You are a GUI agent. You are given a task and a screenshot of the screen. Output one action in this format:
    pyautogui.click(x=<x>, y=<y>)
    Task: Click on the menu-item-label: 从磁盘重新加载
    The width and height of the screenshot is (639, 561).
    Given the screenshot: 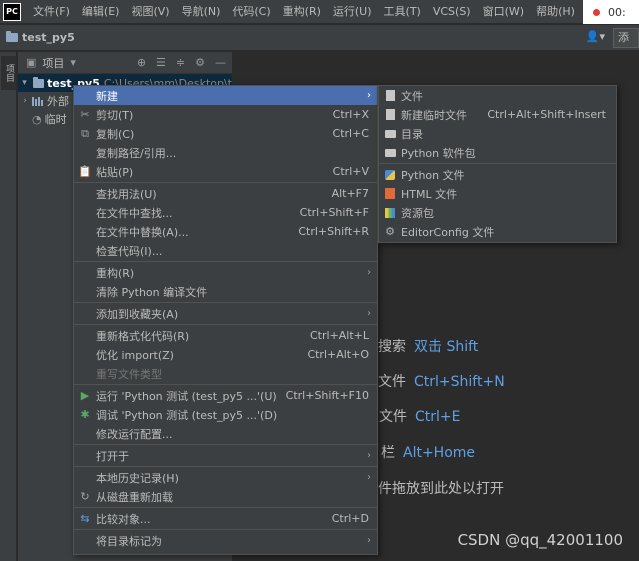 What is the action you would take?
    pyautogui.click(x=134, y=497)
    